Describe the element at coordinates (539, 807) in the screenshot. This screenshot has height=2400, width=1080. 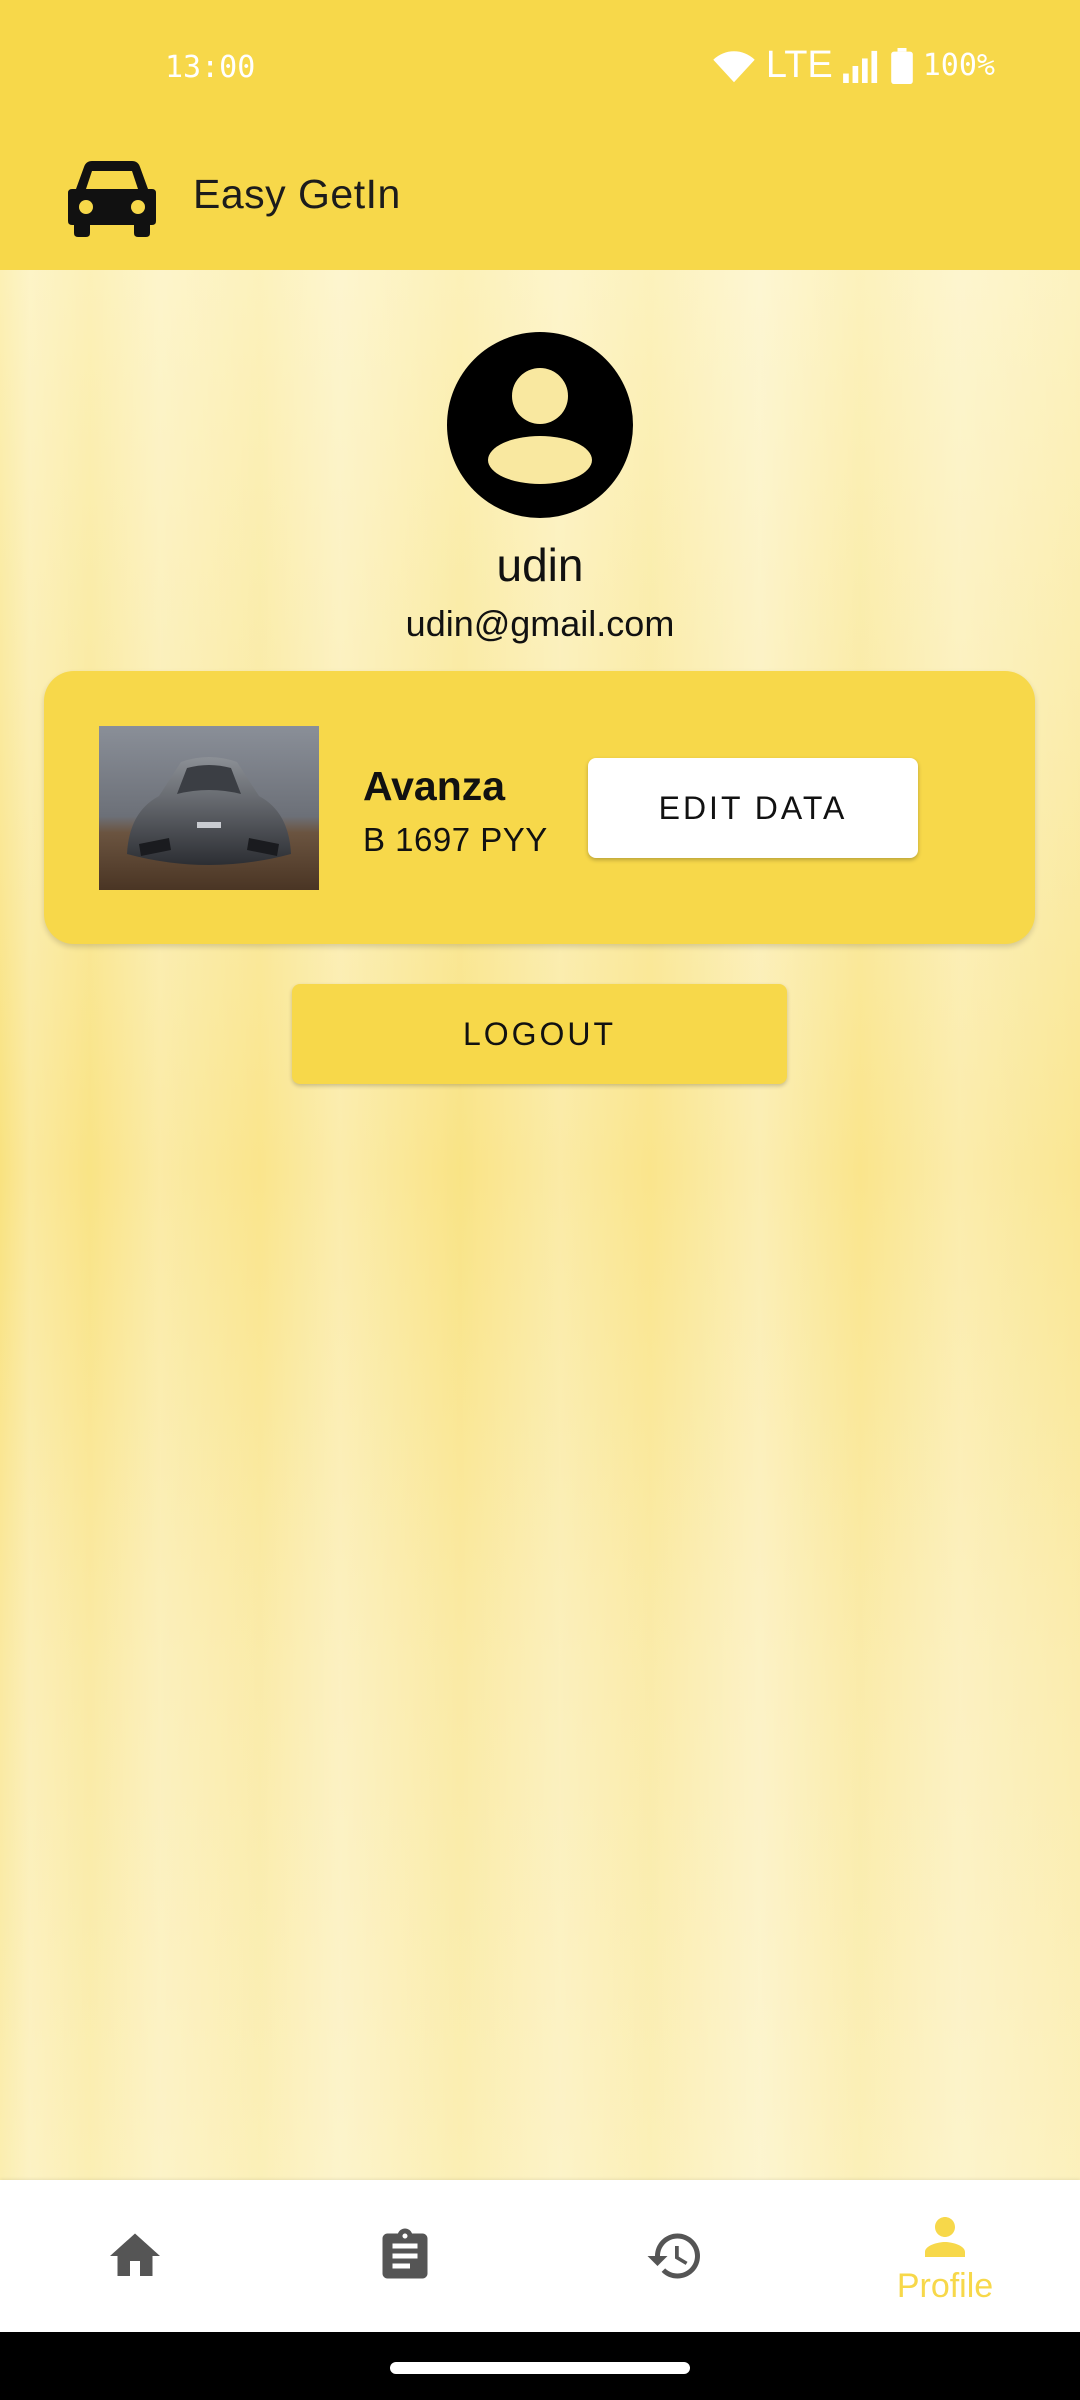
I see `vehicle-card: Avanza B 1697 PYY EDIT DATA` at that location.